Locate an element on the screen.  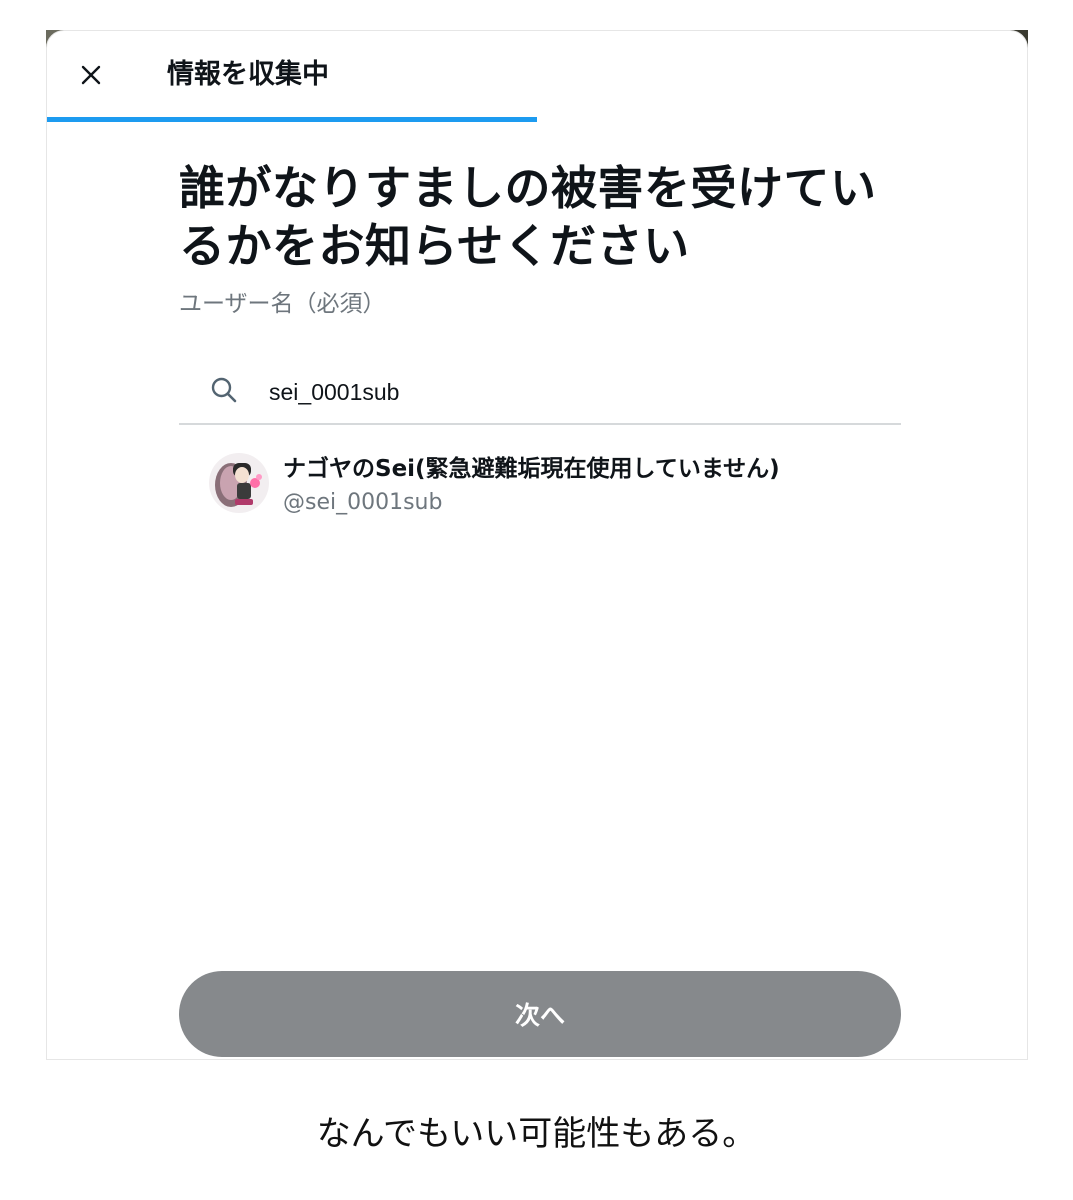
post-caption: なんでもいい可能性もある。 is located at coordinates (536, 1134).